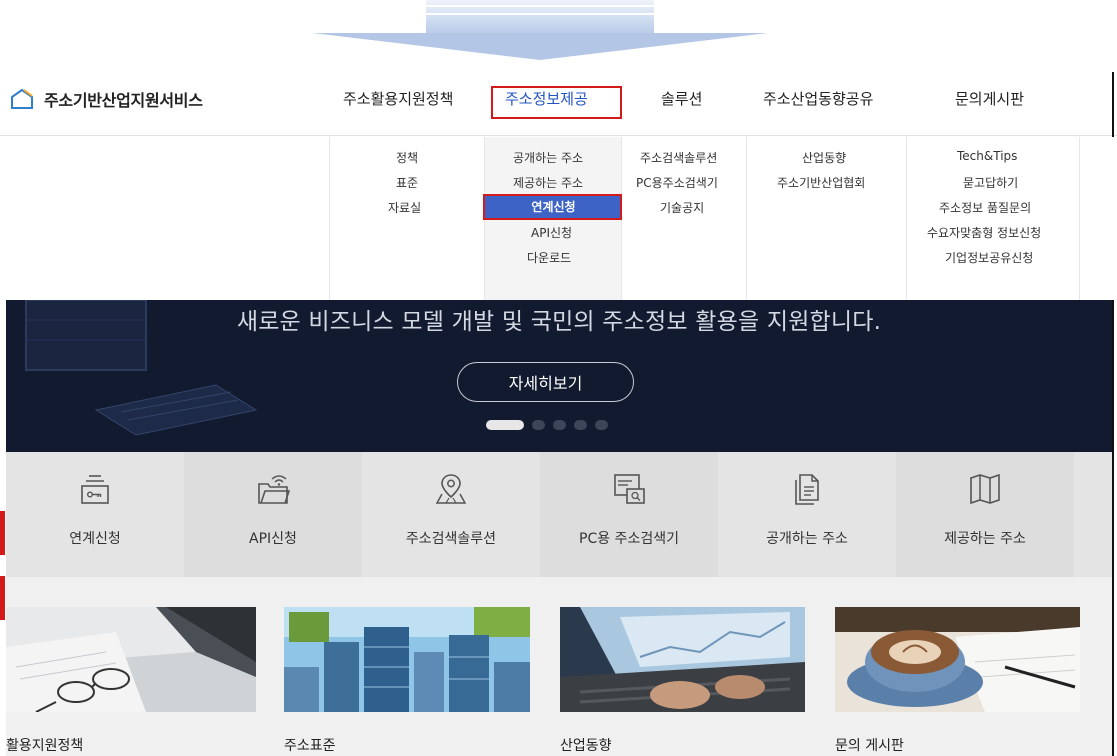  What do you see at coordinates (586, 745) in the screenshot?
I see `card-title-industry: 산업동향` at bounding box center [586, 745].